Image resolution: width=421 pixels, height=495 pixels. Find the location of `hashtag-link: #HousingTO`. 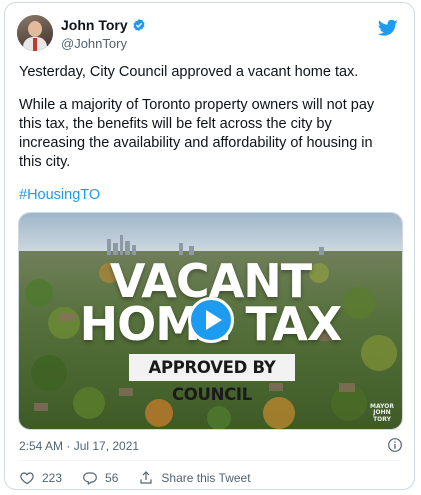

hashtag-link: #HousingTO is located at coordinates (59, 195).